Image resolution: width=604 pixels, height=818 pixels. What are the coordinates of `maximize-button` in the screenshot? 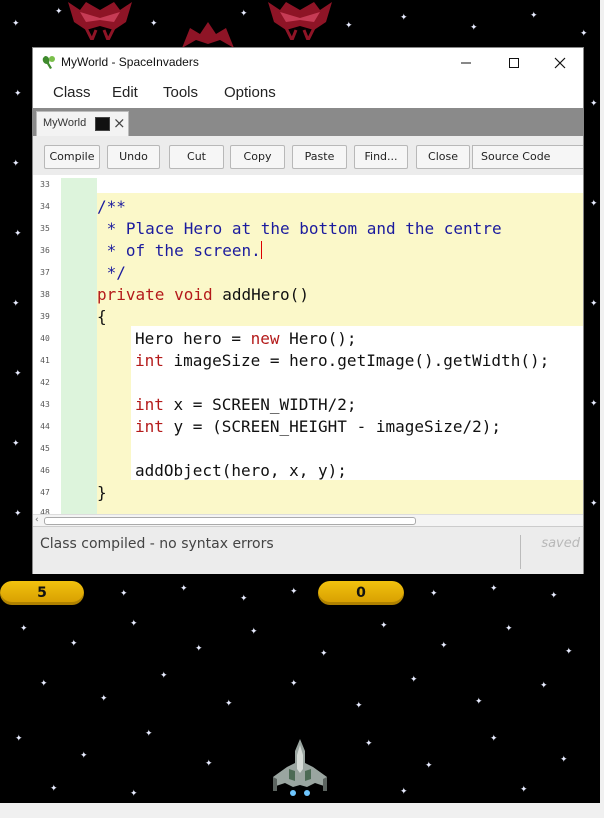 It's located at (514, 62).